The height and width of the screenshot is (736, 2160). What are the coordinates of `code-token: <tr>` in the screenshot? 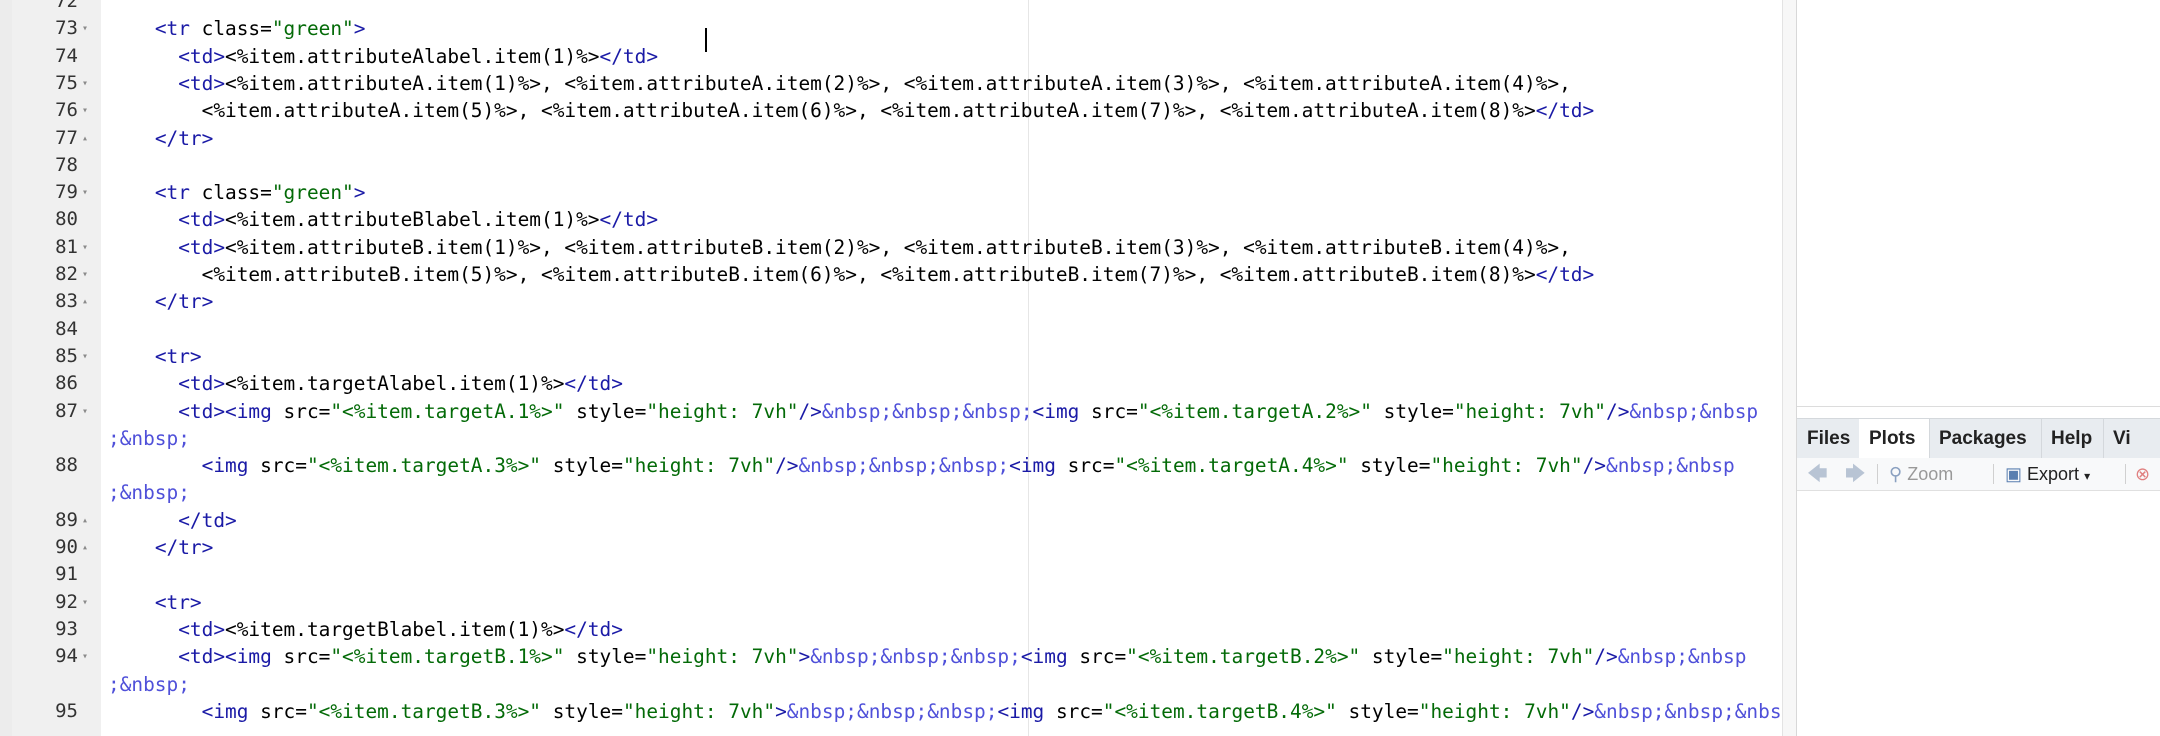 It's located at (178, 602).